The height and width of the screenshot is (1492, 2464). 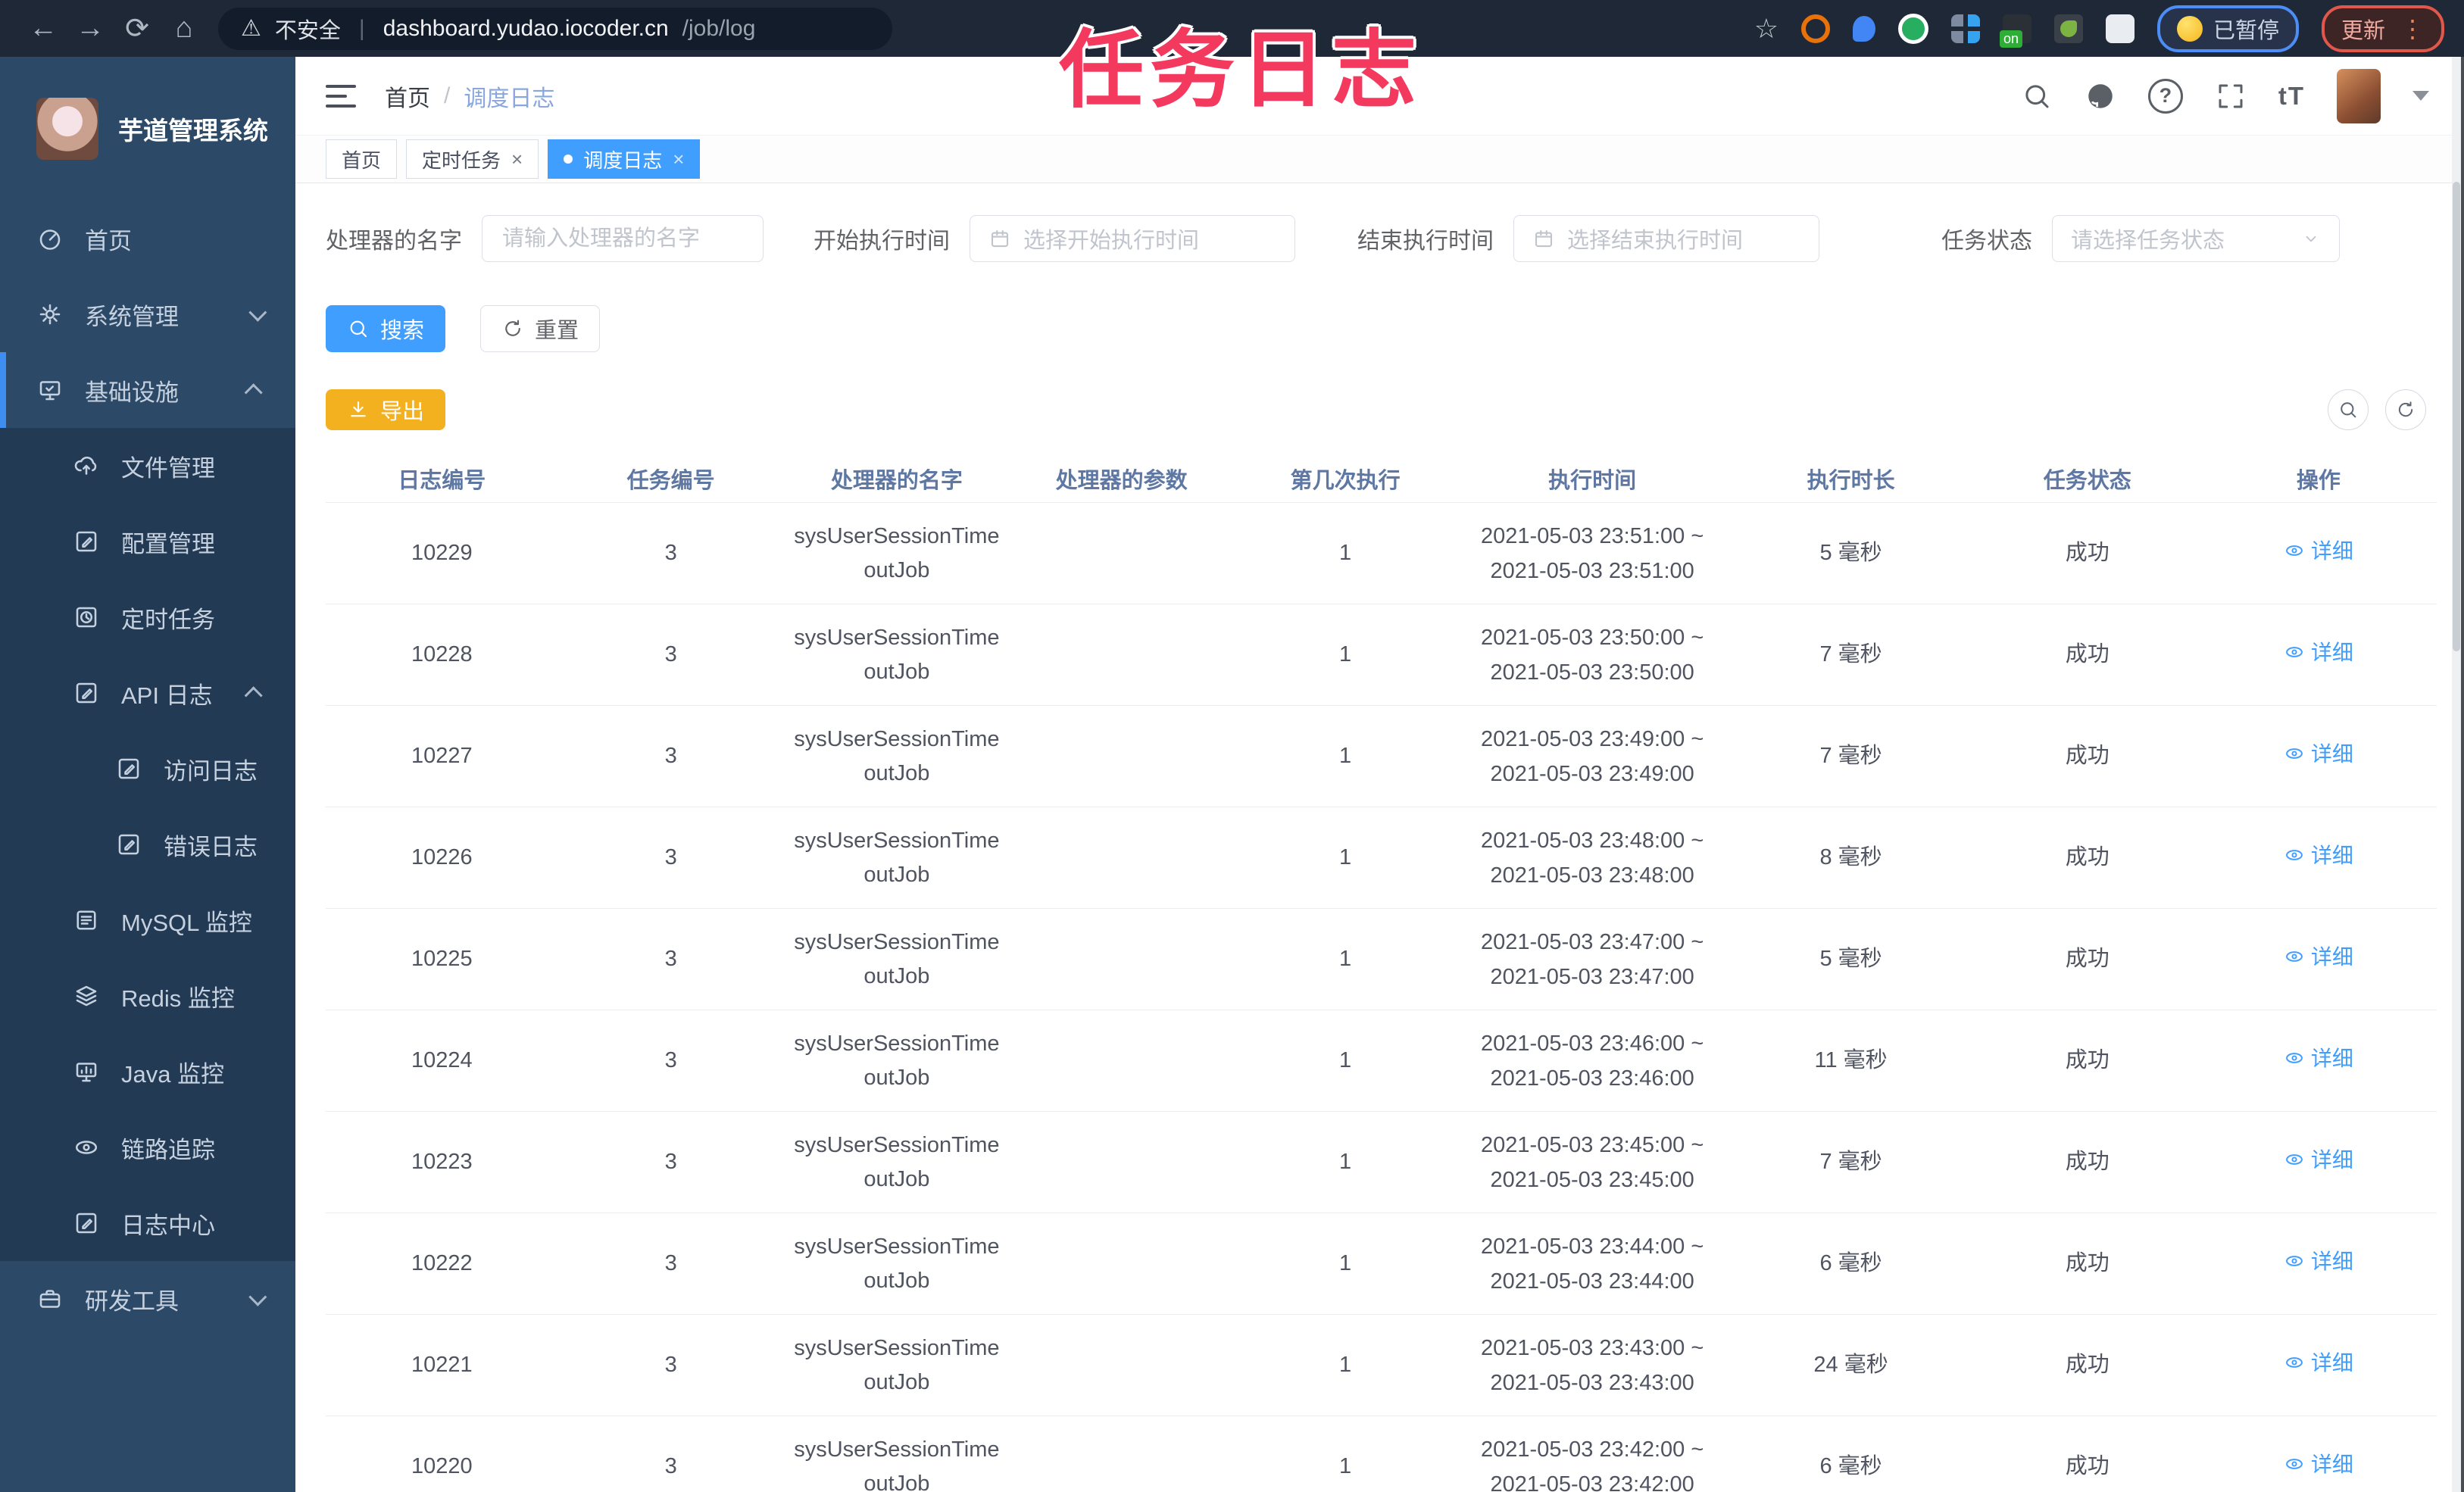 I want to click on tab-scheduled-jobs: 定时任务 ×, so click(x=472, y=159).